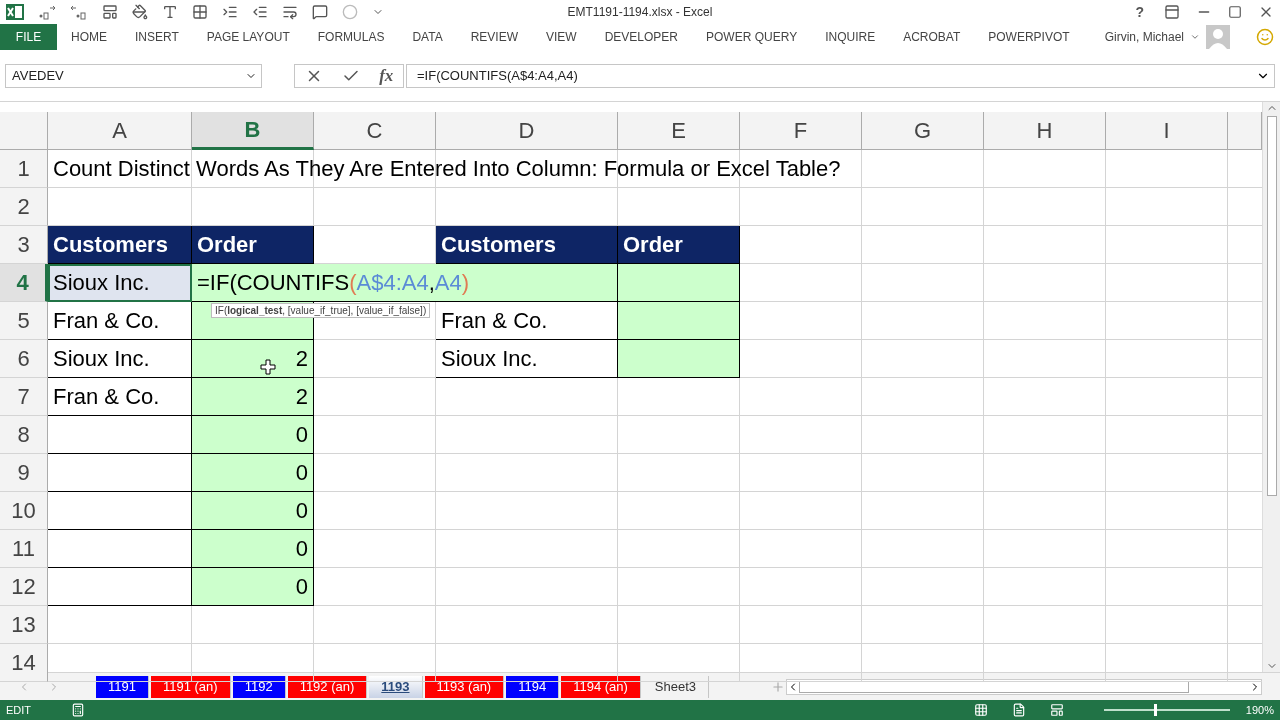  What do you see at coordinates (24, 587) in the screenshot?
I see `row-header: 12` at bounding box center [24, 587].